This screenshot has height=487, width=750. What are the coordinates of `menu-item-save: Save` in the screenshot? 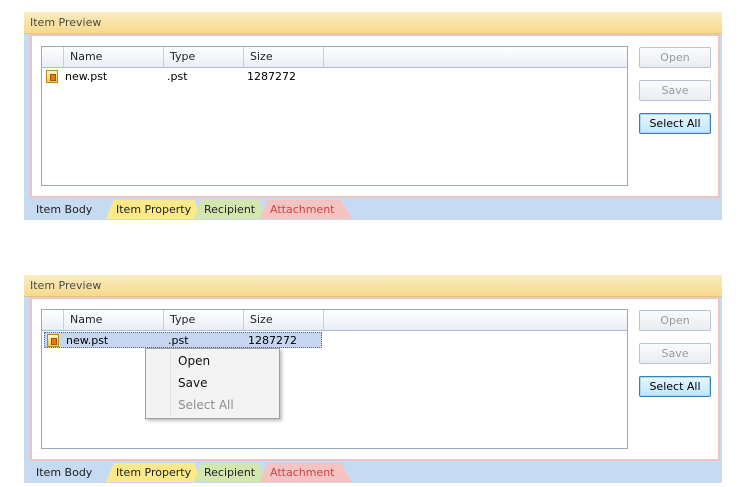 It's located at (192, 383).